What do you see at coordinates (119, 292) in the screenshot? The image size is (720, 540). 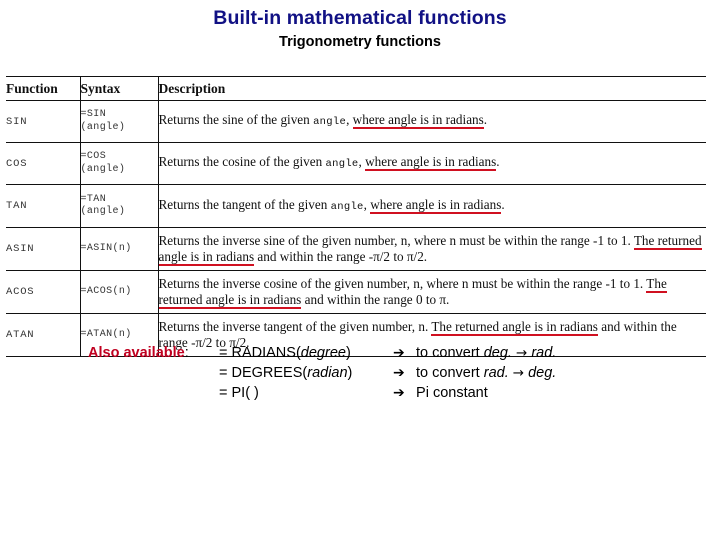 I see `cell-syntax: =ACOS(n)` at bounding box center [119, 292].